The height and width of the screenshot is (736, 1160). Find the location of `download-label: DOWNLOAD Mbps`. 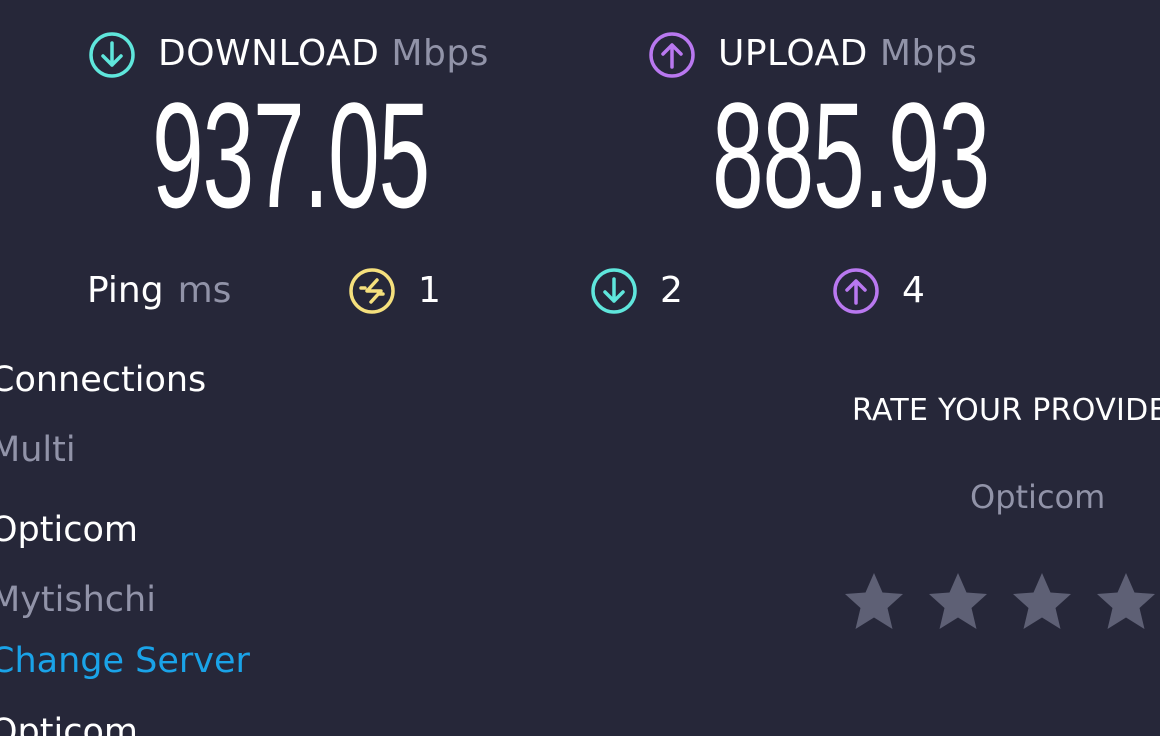

download-label: DOWNLOAD Mbps is located at coordinates (323, 53).